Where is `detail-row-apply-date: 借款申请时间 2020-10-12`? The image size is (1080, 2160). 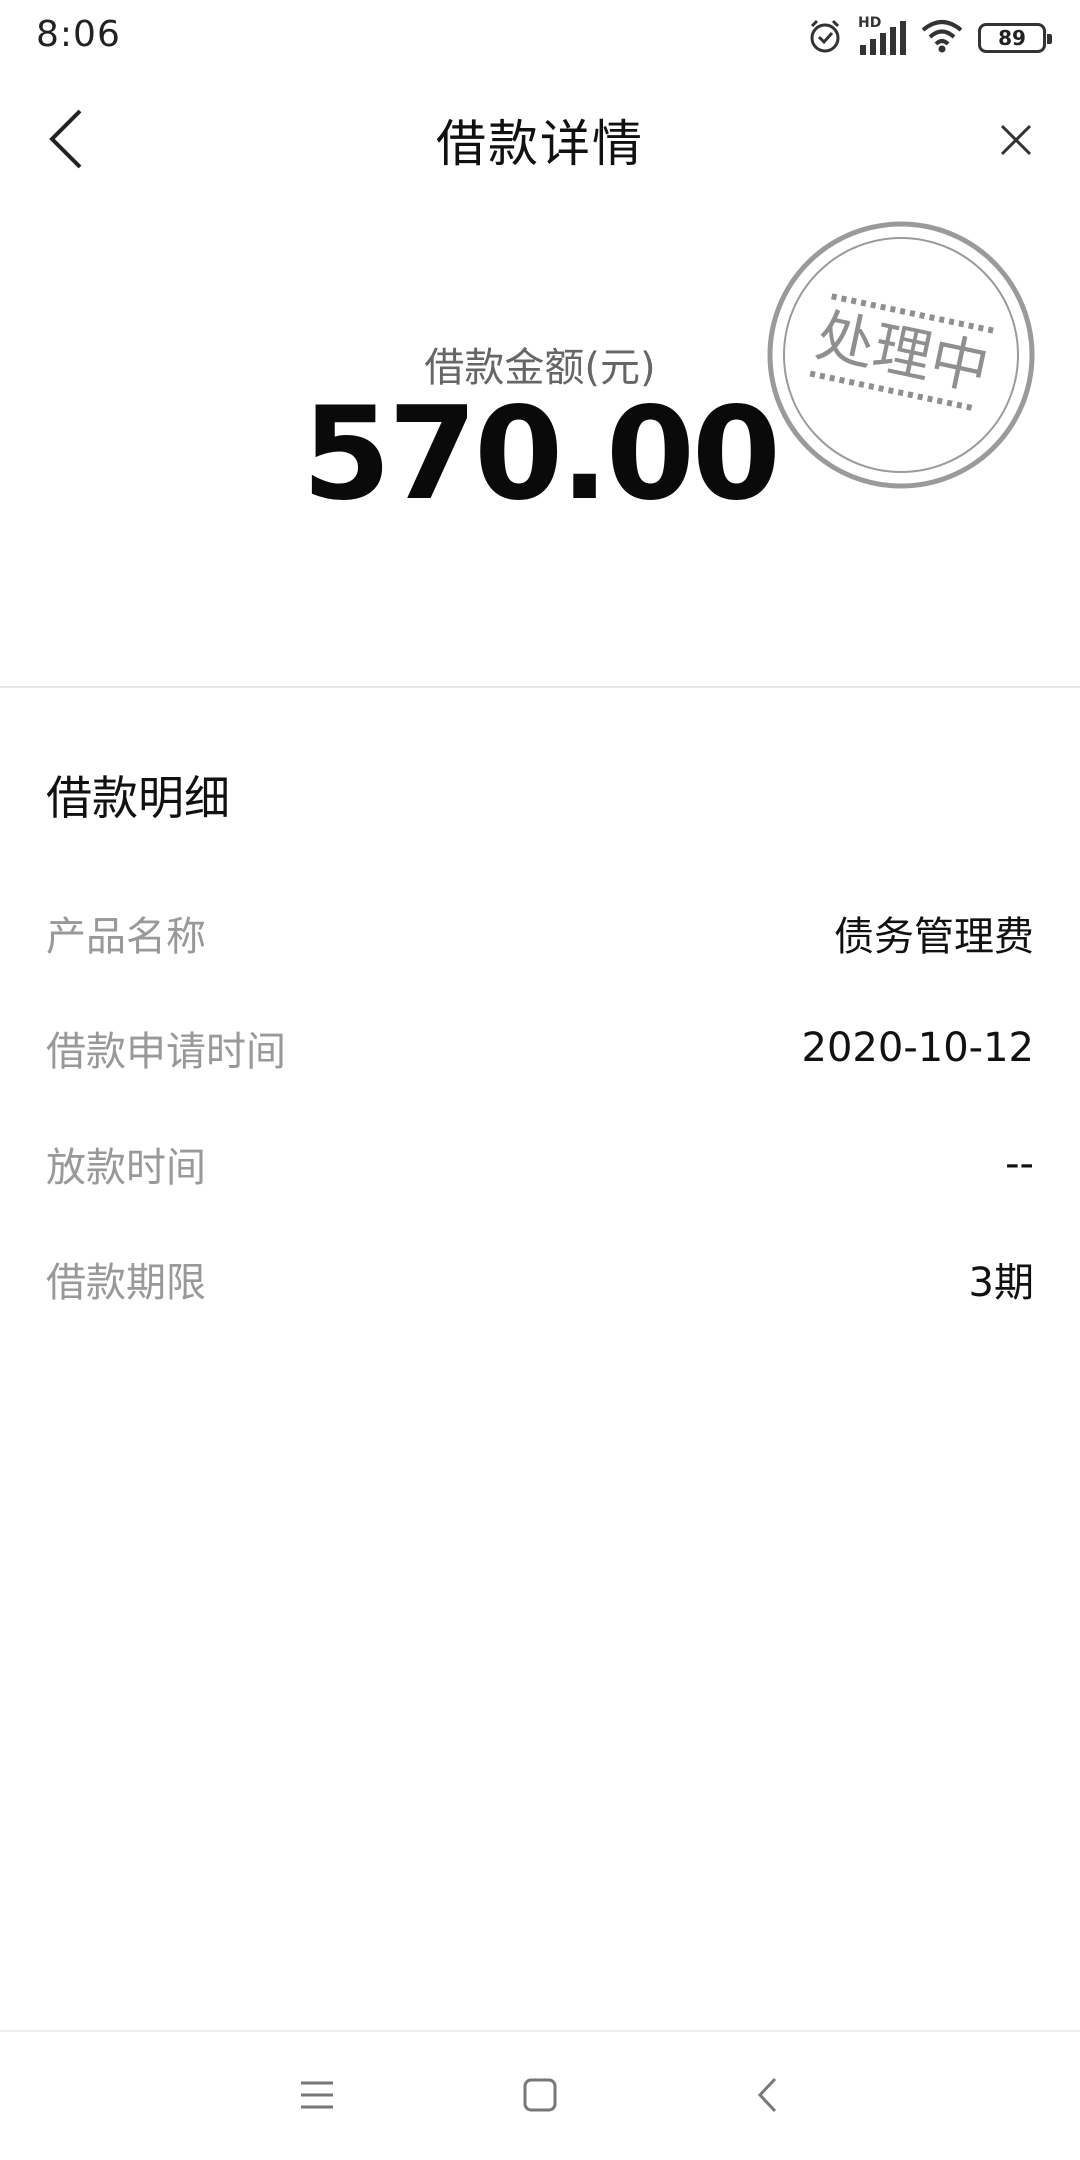
detail-row-apply-date: 借款申请时间 2020-10-12 is located at coordinates (540, 1048).